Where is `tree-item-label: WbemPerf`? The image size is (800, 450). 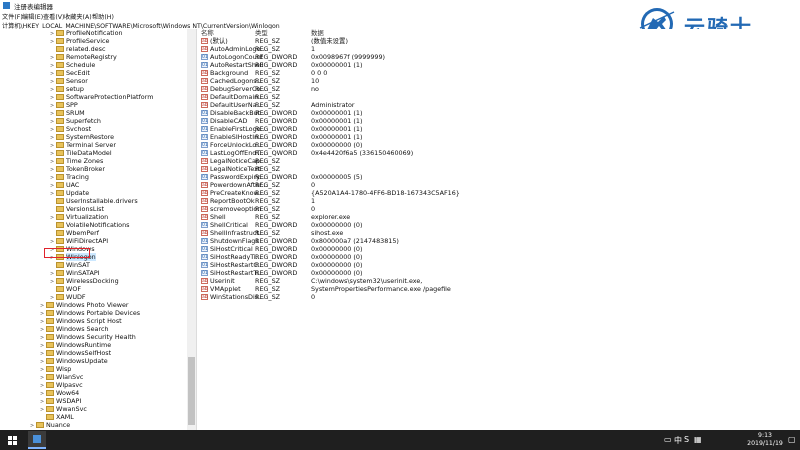
tree-item-label: WbemPerf is located at coordinates (82, 233).